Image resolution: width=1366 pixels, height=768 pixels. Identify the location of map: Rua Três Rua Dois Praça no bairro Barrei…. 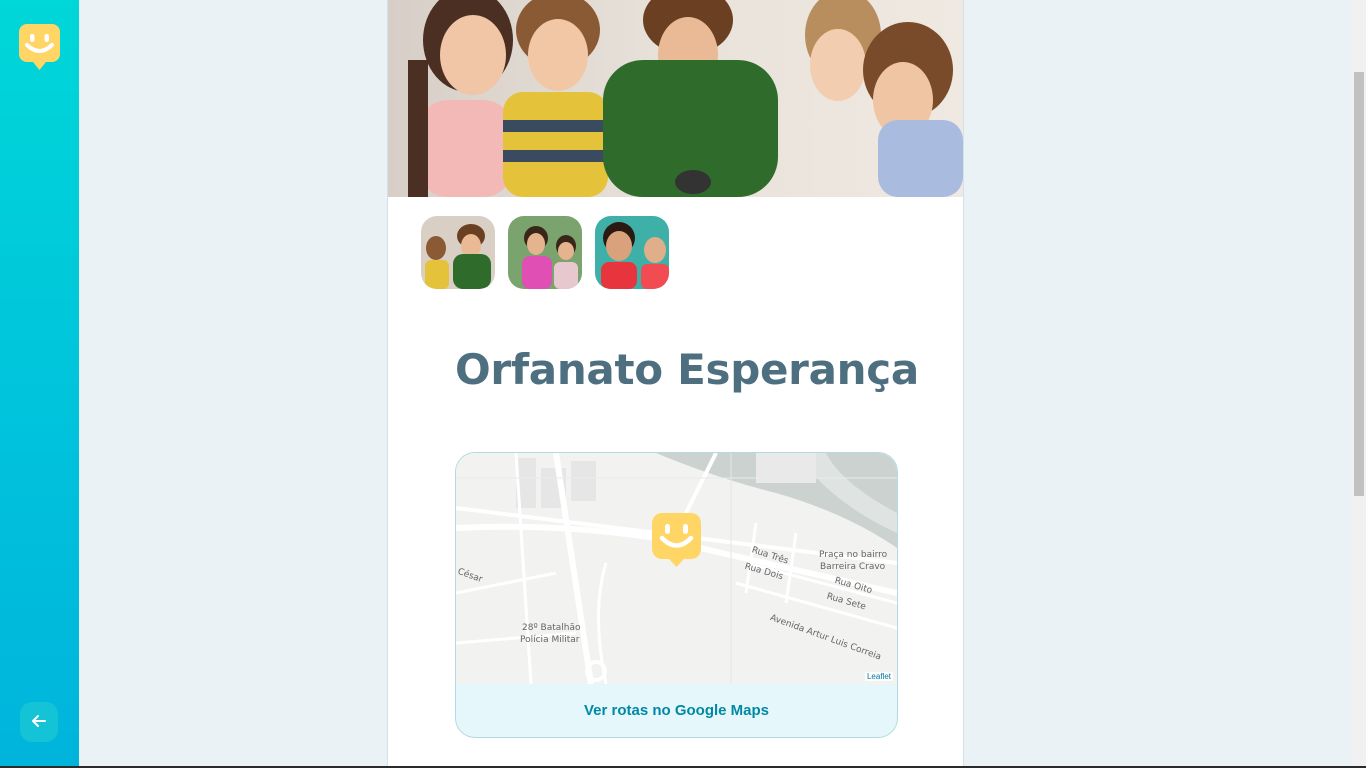
(676, 569).